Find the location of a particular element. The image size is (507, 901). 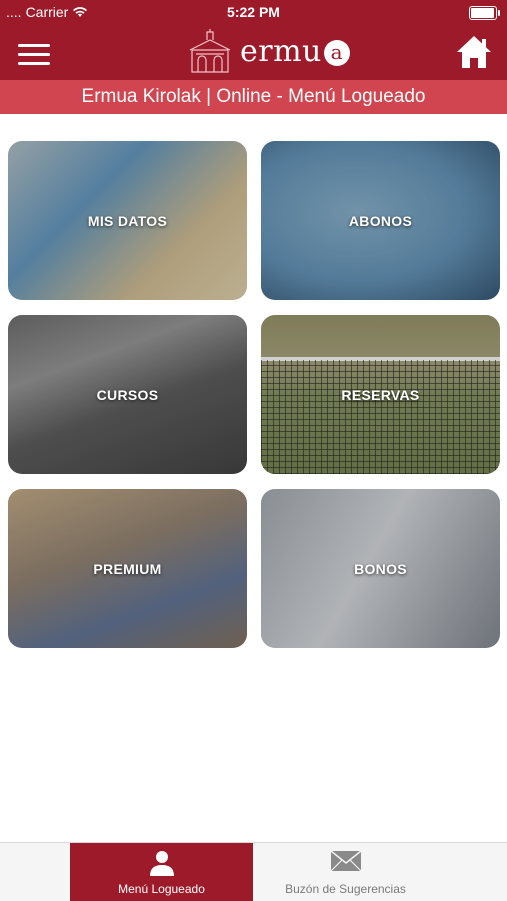

tile-mis-datos: MIS DATOS is located at coordinates (127, 220).